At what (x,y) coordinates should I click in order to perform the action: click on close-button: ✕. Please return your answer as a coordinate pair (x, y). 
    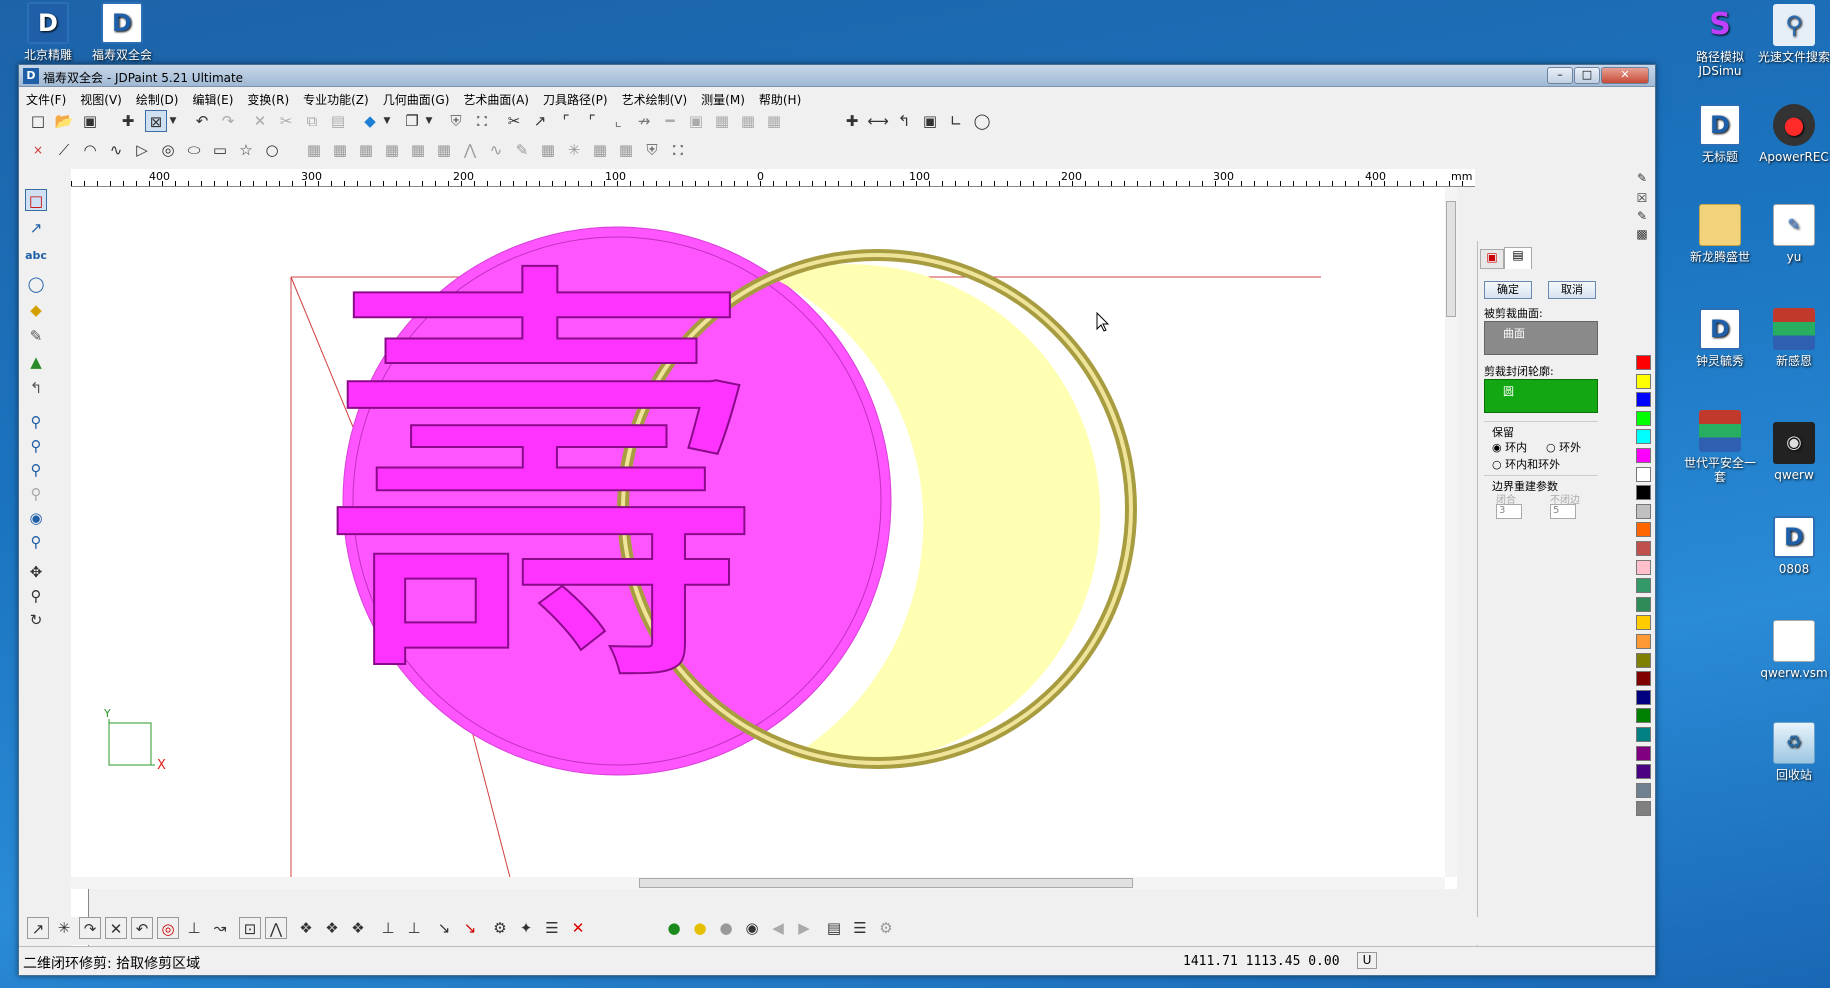
    Looking at the image, I should click on (1625, 75).